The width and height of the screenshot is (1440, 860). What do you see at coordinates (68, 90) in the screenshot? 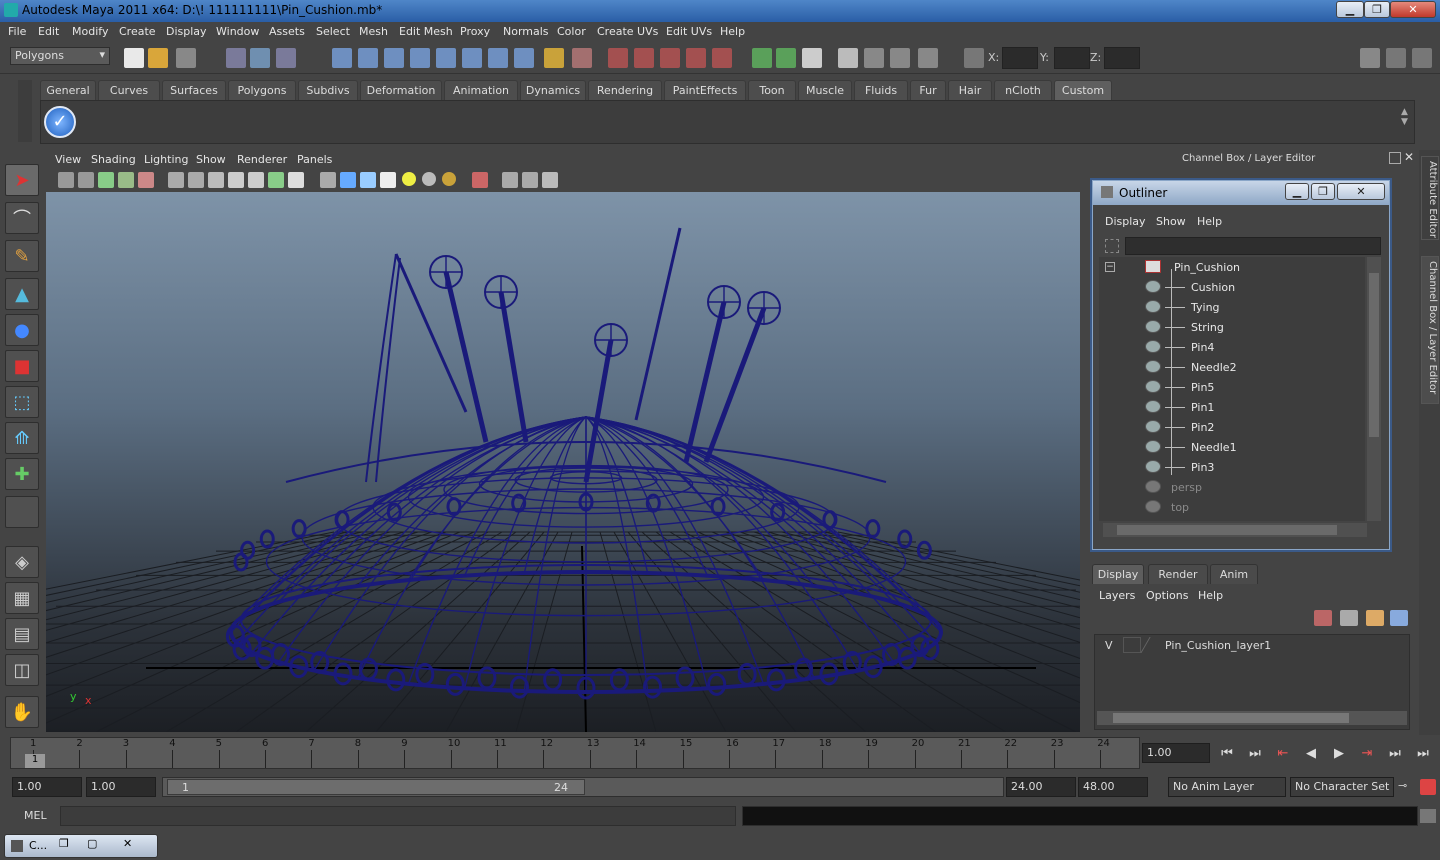
I see `tab-general: General` at bounding box center [68, 90].